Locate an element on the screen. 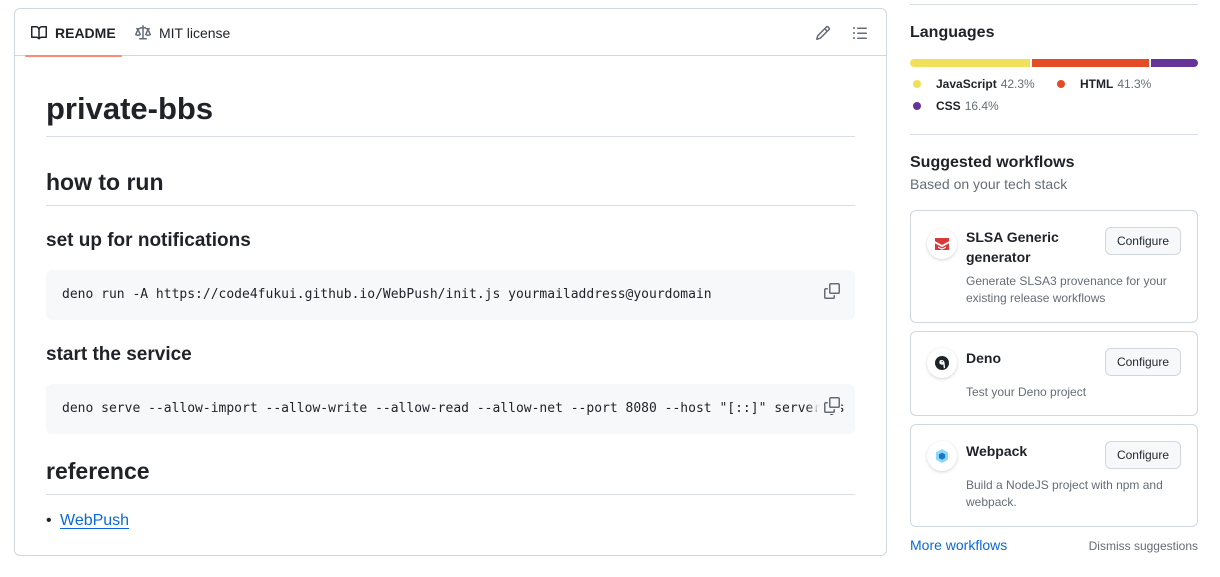 This screenshot has height=577, width=1220. reference-list: WebPush is located at coordinates (94, 521).